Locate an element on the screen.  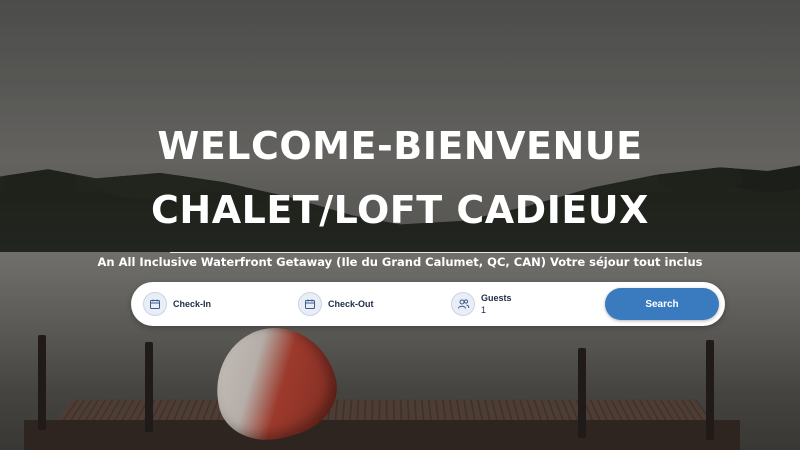
guests-value: 1 is located at coordinates (484, 310).